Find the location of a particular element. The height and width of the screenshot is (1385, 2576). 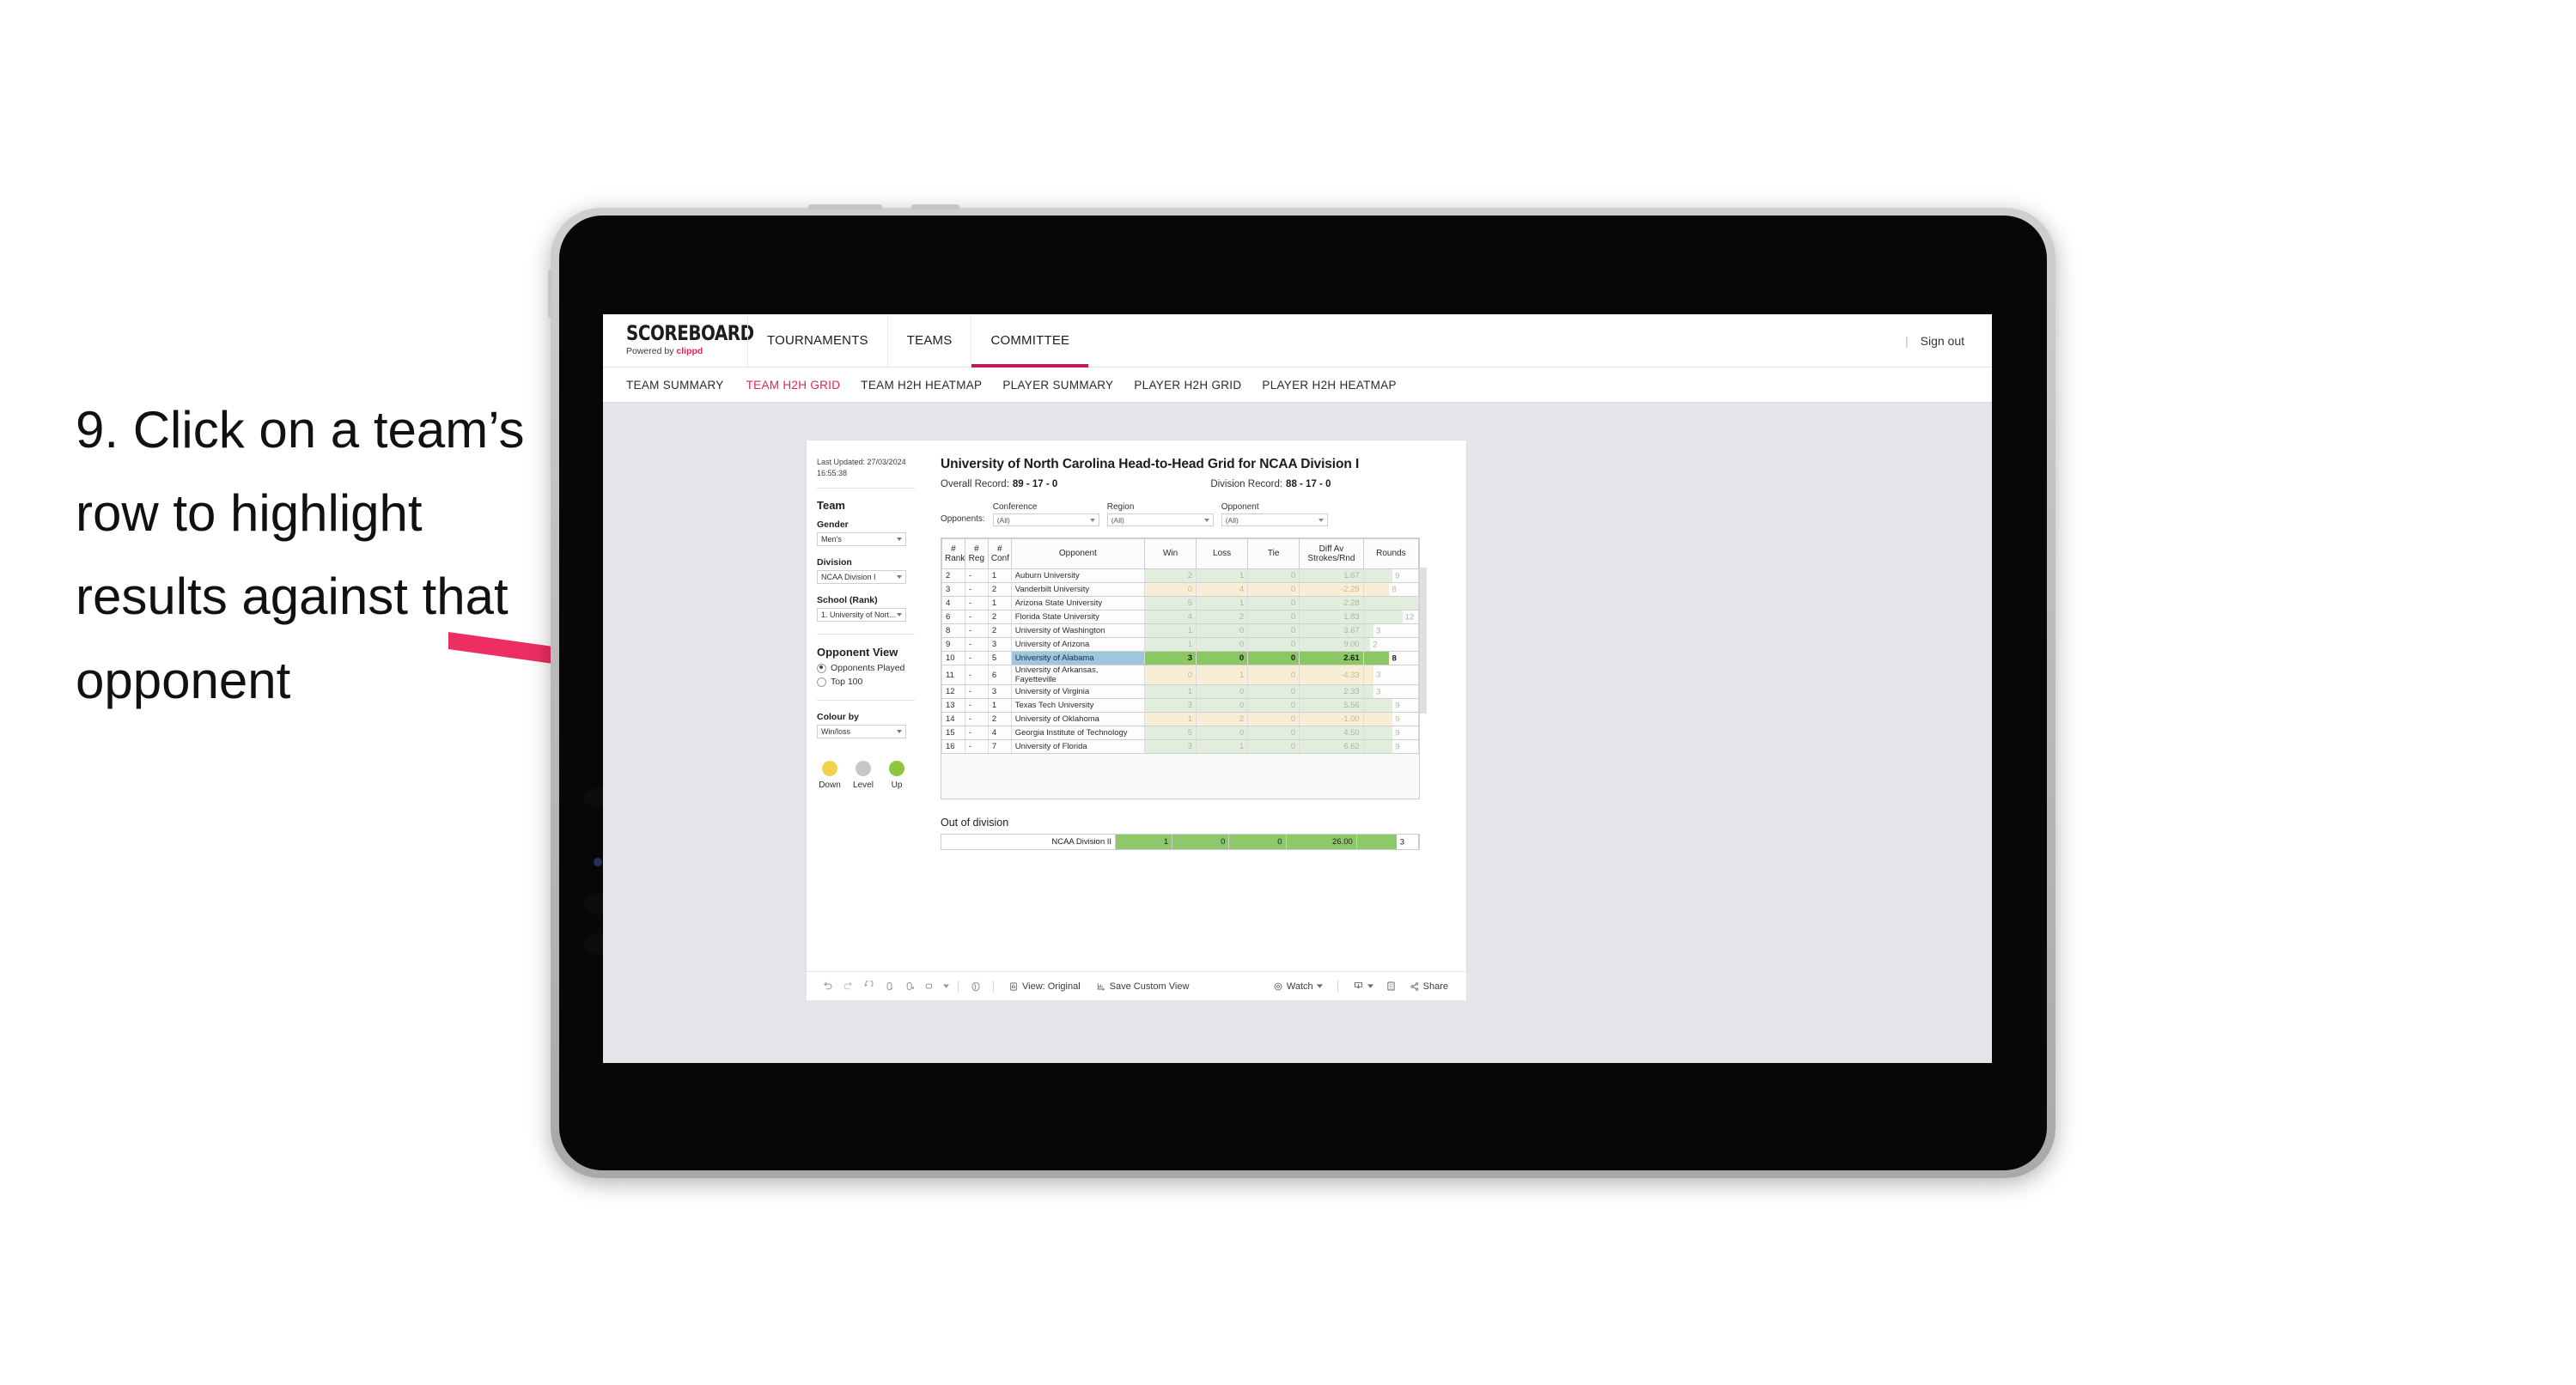

table-row: 3-2 Vanderbilt University 0 4 0 -2.29 8 is located at coordinates (1180, 589).